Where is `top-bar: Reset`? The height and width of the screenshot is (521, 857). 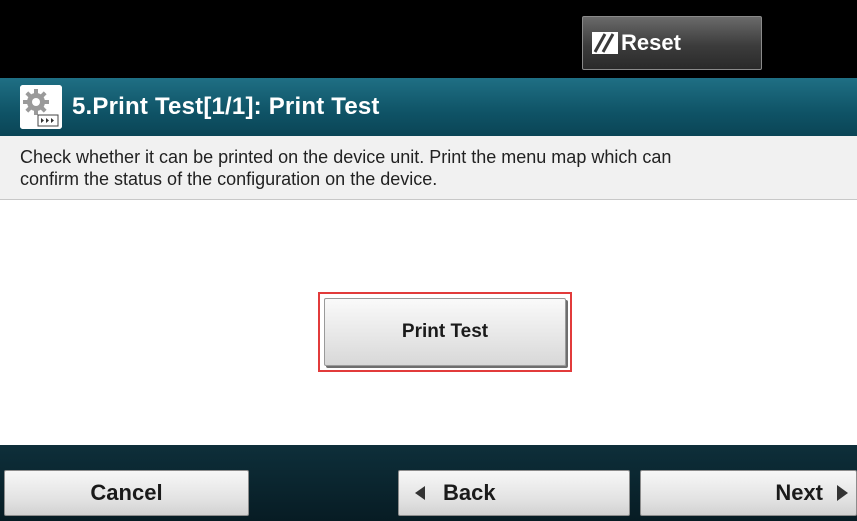 top-bar: Reset is located at coordinates (428, 39).